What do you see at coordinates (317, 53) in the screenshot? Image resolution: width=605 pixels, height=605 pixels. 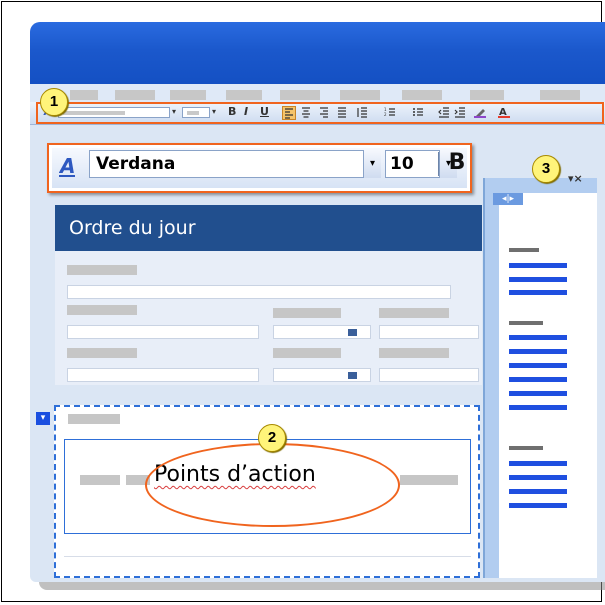 I see `title-bar` at bounding box center [317, 53].